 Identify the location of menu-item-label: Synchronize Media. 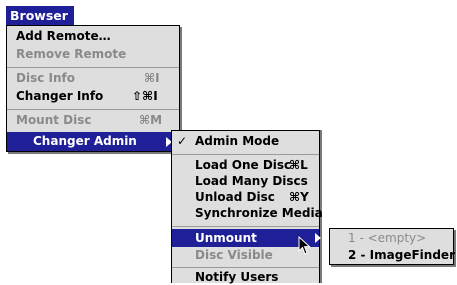
(259, 213).